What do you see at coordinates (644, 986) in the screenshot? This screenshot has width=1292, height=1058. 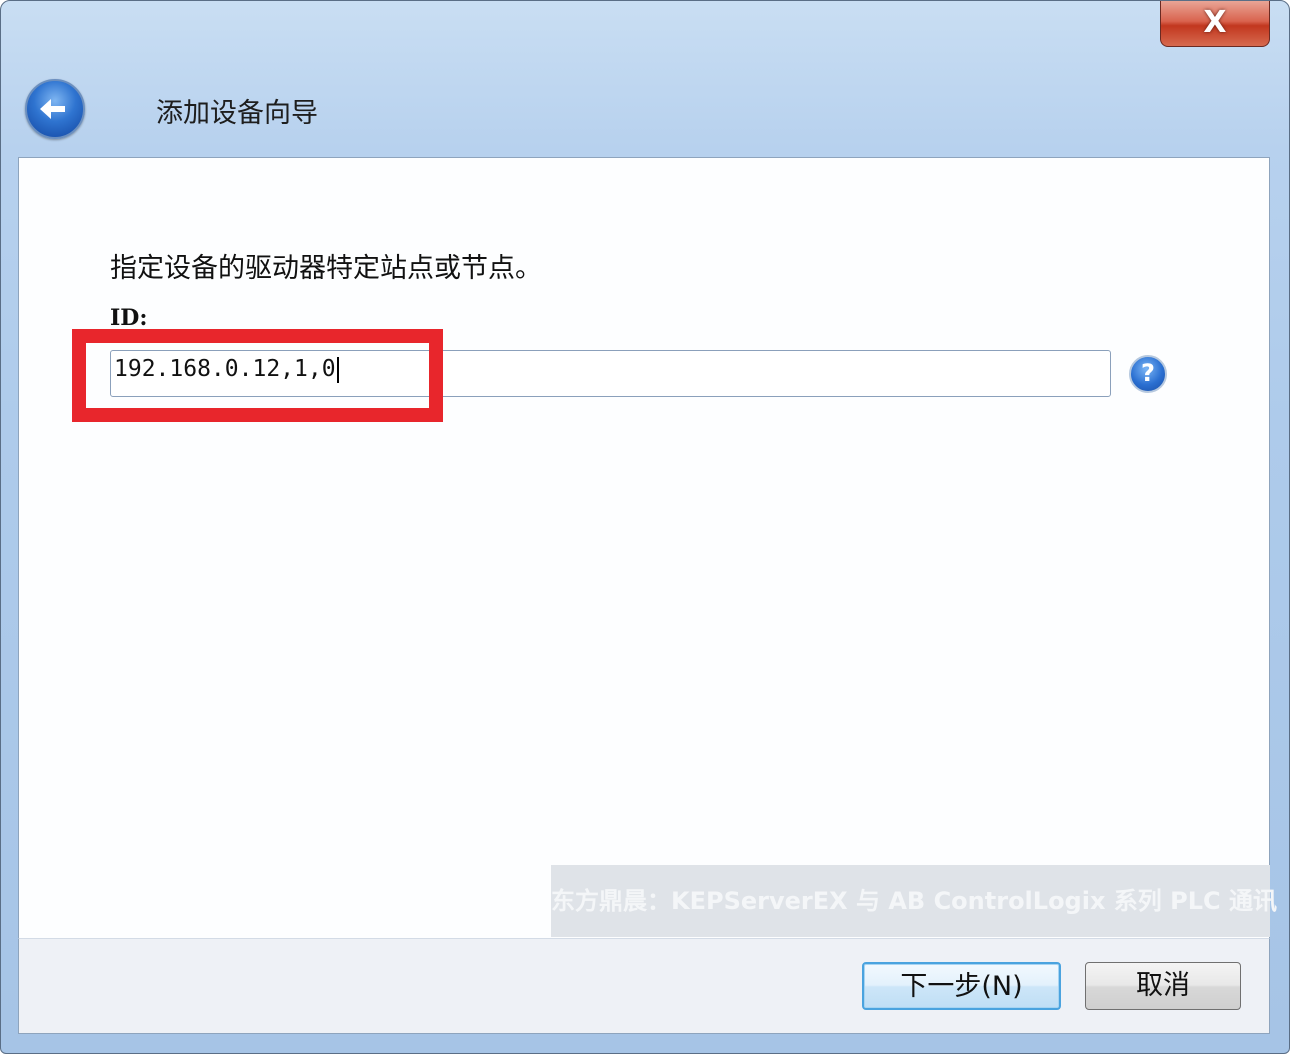 I see `footer-bar` at bounding box center [644, 986].